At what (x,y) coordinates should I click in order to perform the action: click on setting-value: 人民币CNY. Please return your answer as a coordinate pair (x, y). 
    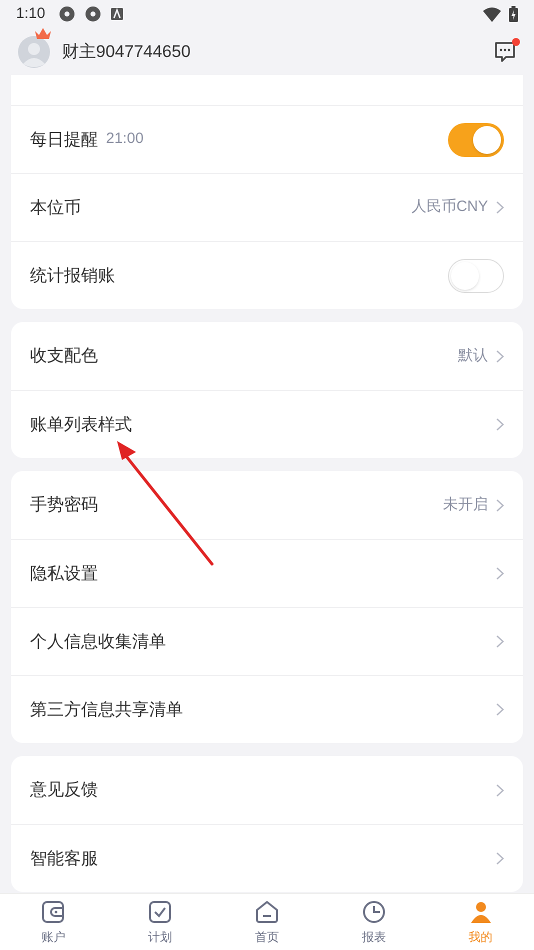
    Looking at the image, I should click on (449, 207).